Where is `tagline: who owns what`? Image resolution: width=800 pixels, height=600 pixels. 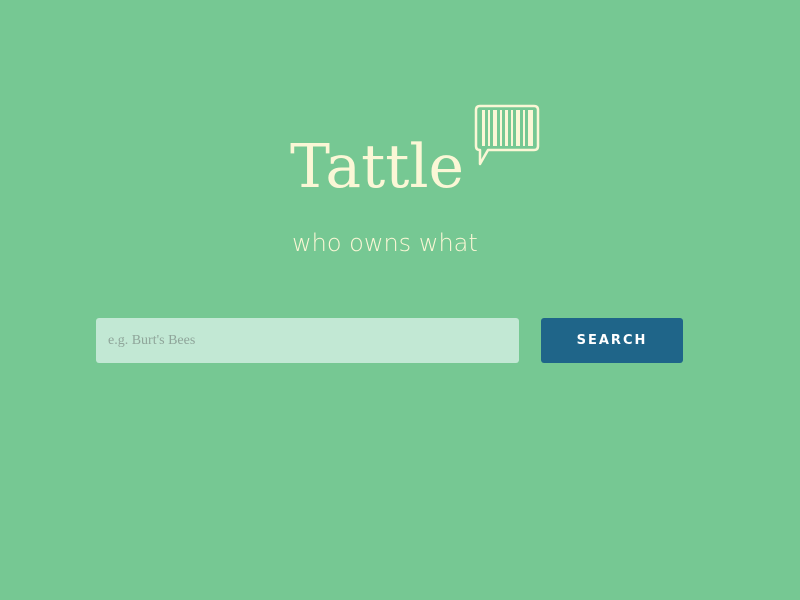 tagline: who owns what is located at coordinates (385, 243).